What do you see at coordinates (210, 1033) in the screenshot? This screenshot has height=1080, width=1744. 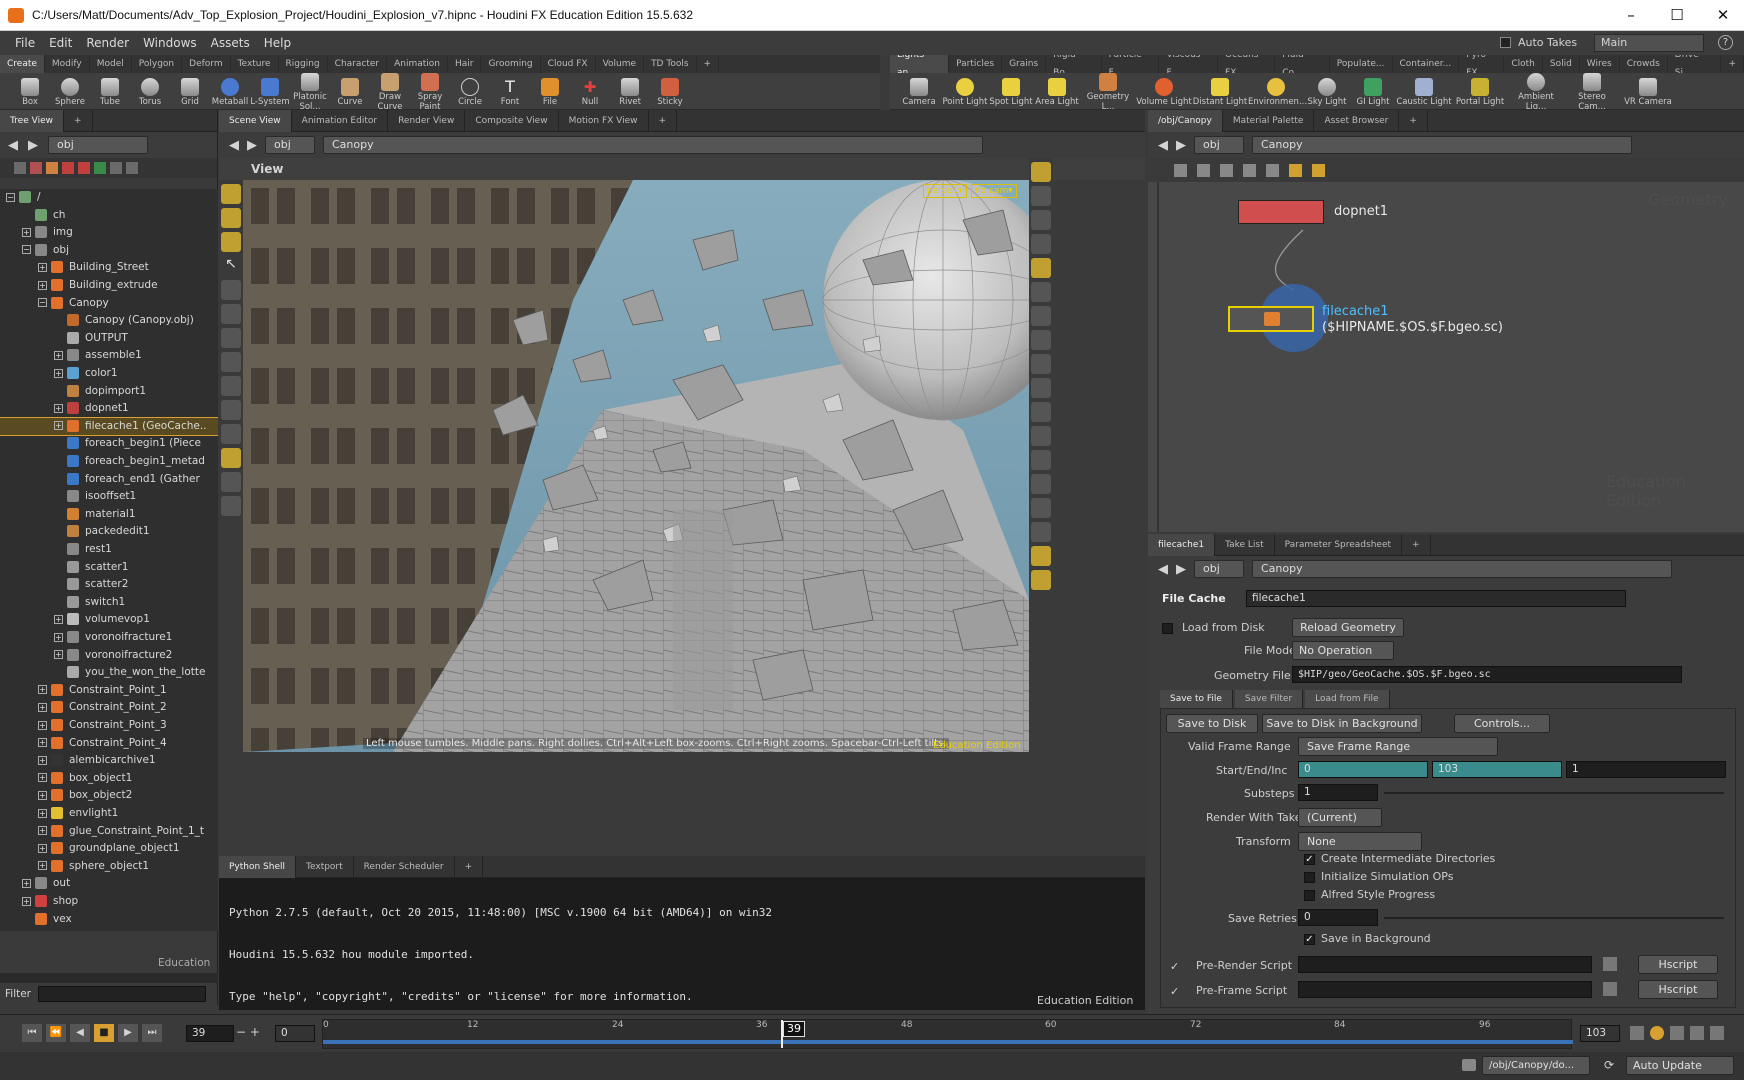 I see `current-frame-field: 39` at bounding box center [210, 1033].